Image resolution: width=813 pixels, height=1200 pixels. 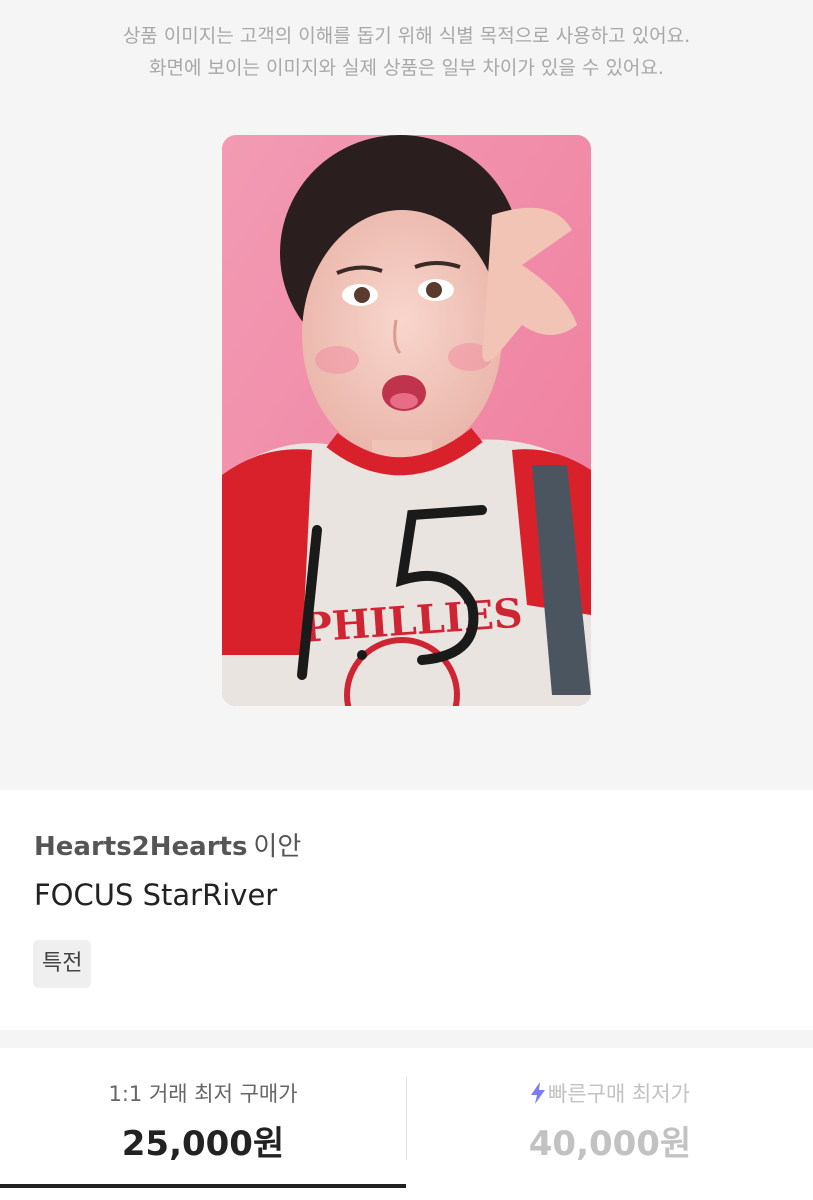 I want to click on quick-buy-label: 빠른구매 최저가, so click(x=619, y=1094).